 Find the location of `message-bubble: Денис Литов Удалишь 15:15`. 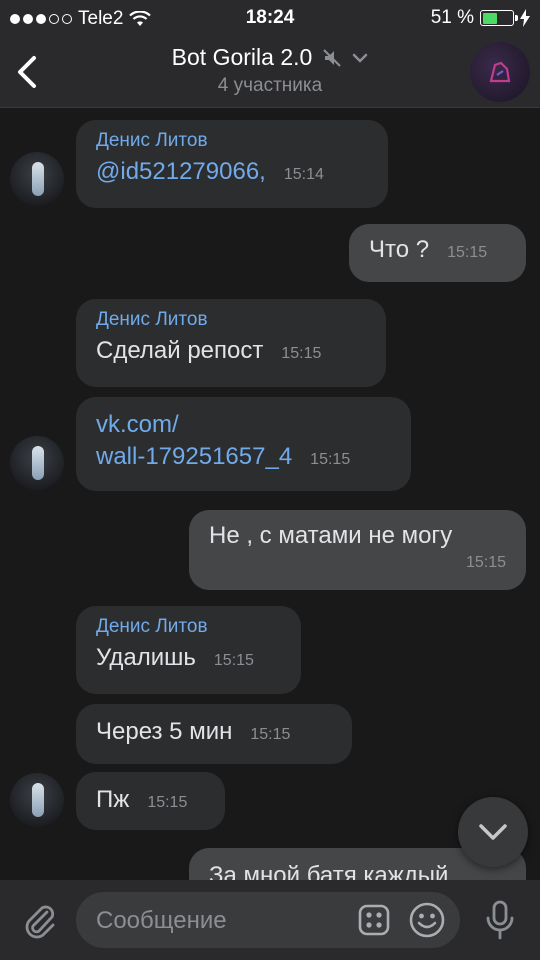

message-bubble: Денис Литов Удалишь 15:15 is located at coordinates (188, 650).